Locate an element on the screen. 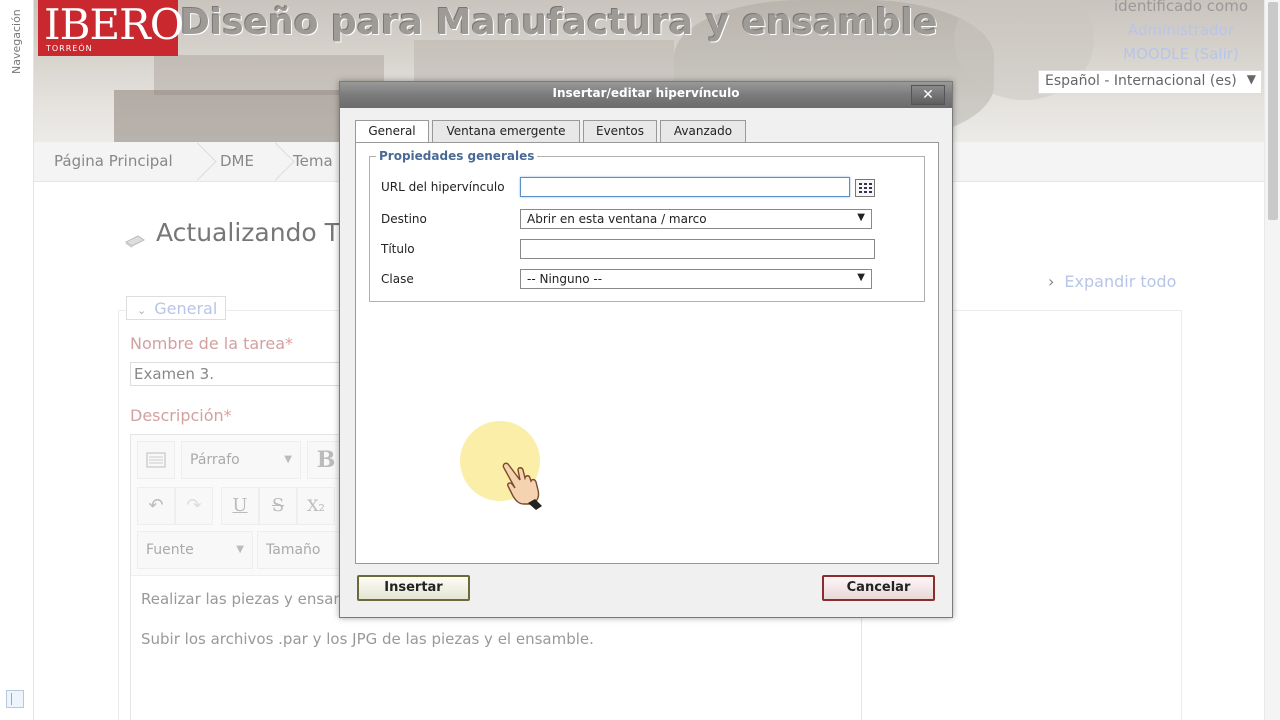 This screenshot has width=1280, height=720. course-title: Diseño para Manufactura y ensamble is located at coordinates (559, 22).